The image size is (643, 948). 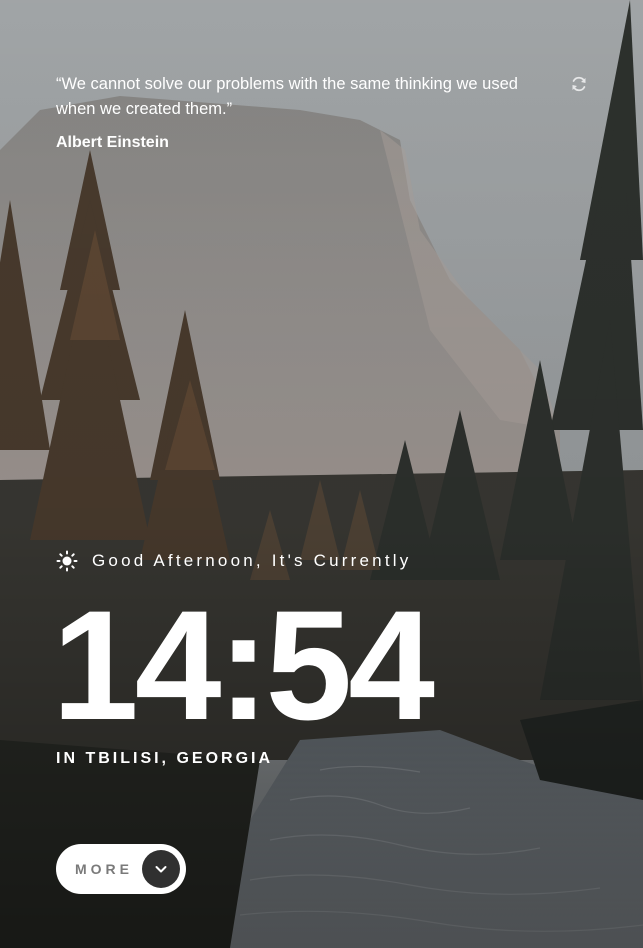 What do you see at coordinates (104, 869) in the screenshot?
I see `more-button-label: MORE` at bounding box center [104, 869].